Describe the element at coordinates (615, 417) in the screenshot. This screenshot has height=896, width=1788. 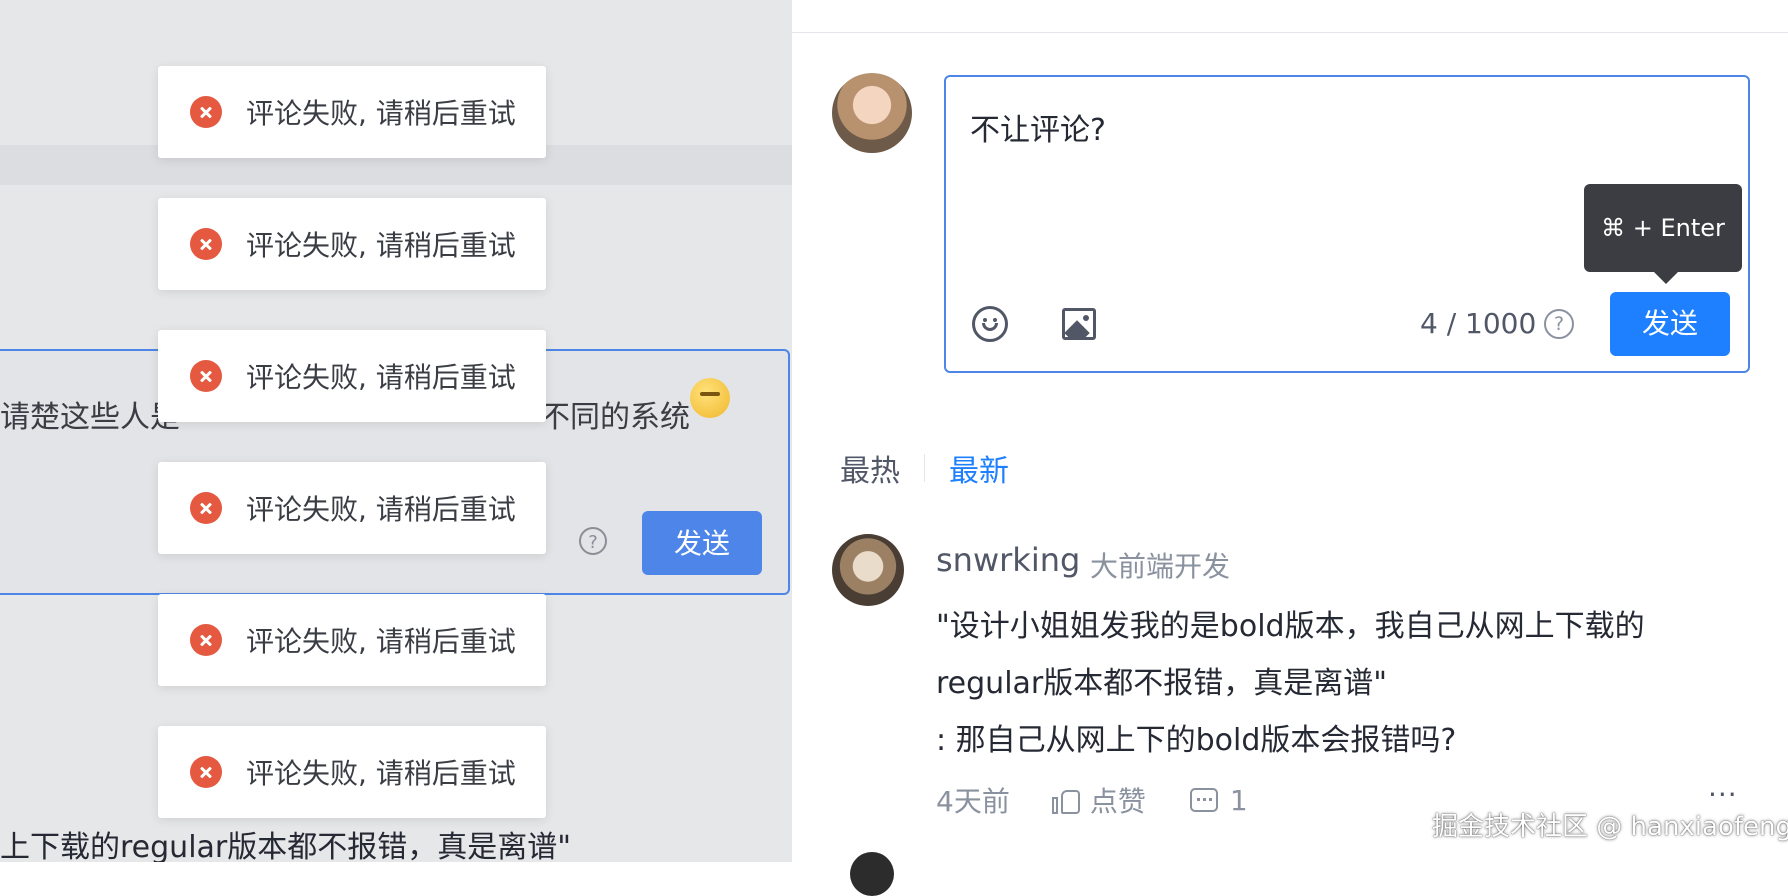
I see `background-editor-text-right: 不同的系统` at that location.